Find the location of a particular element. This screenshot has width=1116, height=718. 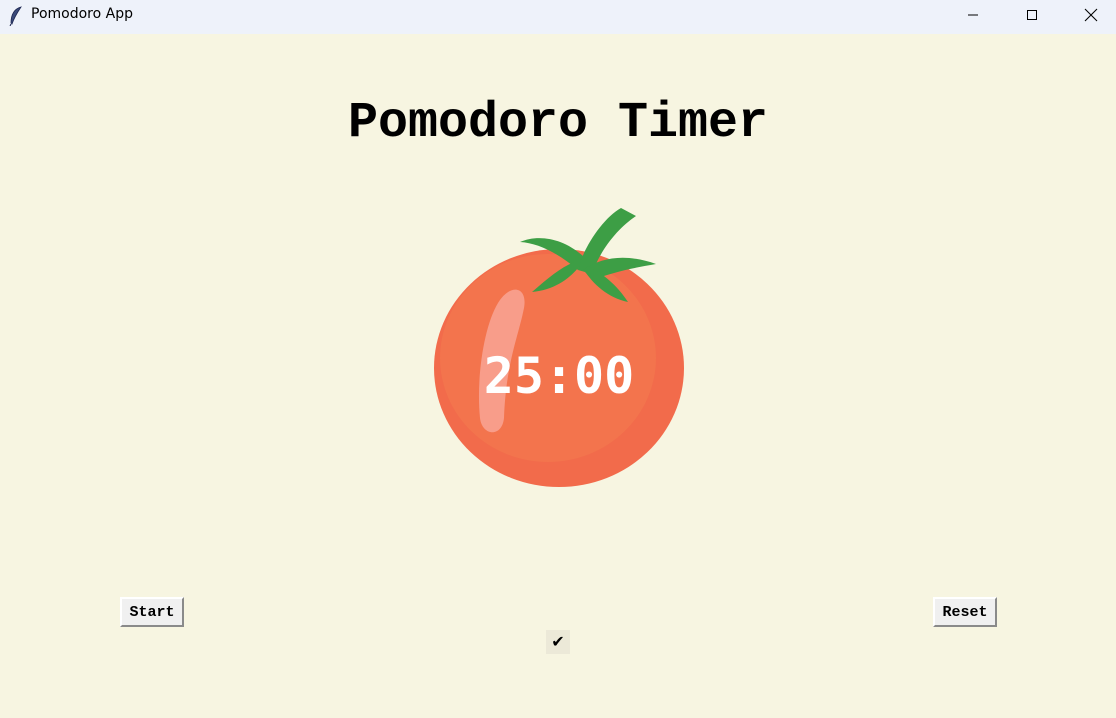

close-icon is located at coordinates (1091, 15).